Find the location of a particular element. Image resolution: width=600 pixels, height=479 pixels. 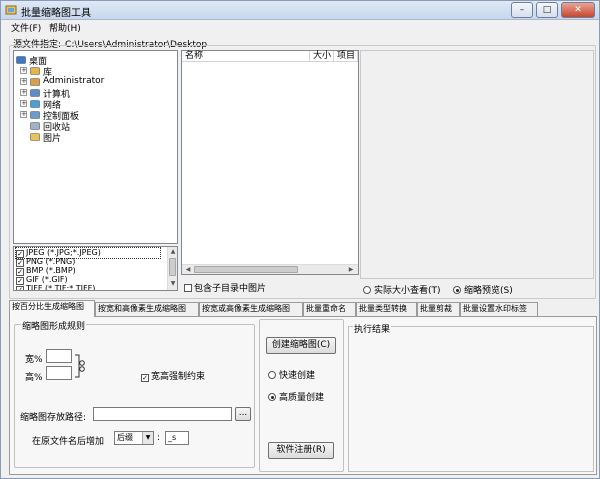

results-label: 执行结果 is located at coordinates (372, 328).